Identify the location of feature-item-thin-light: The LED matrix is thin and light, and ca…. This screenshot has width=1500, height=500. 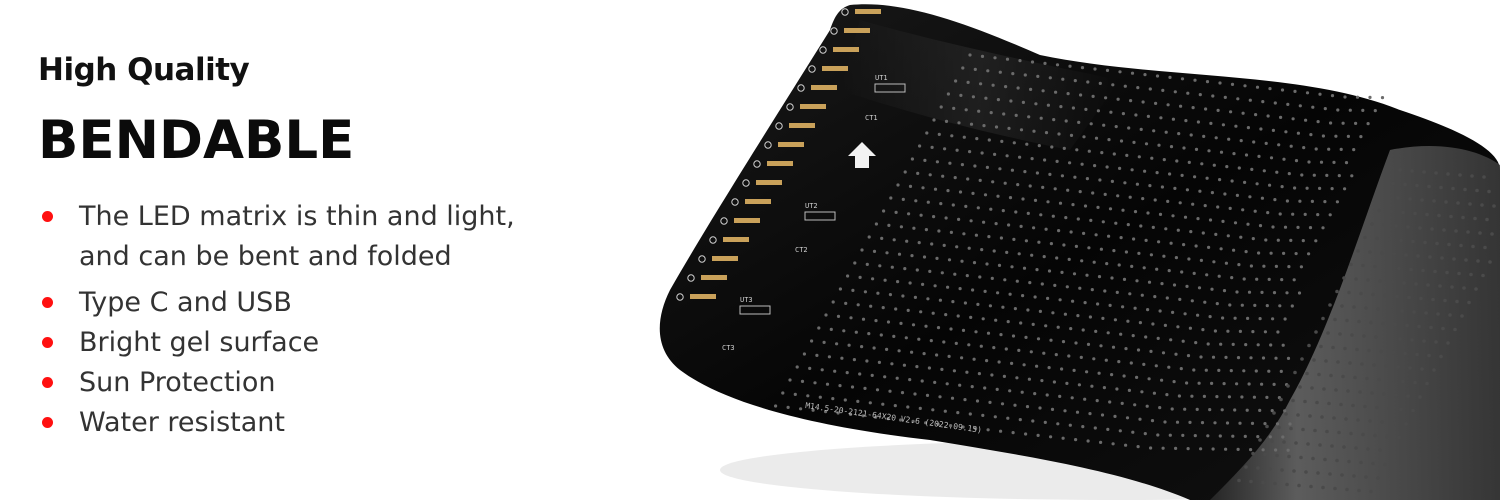
(318, 237).